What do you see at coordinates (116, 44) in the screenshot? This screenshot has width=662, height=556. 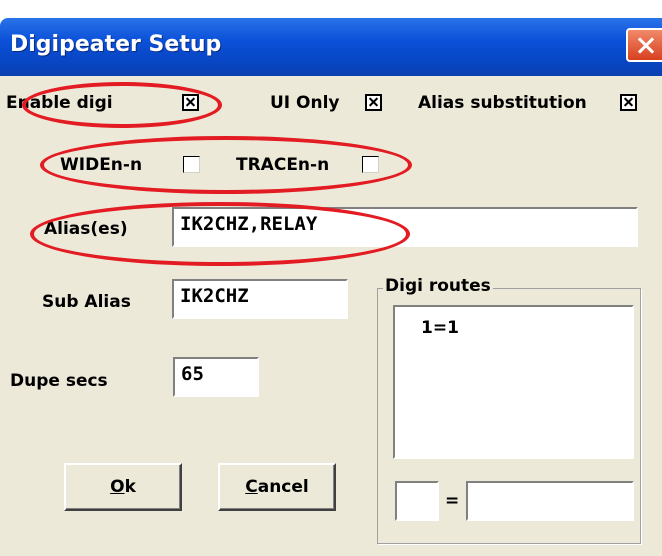 I see `window-title: Digipeater Setup` at bounding box center [116, 44].